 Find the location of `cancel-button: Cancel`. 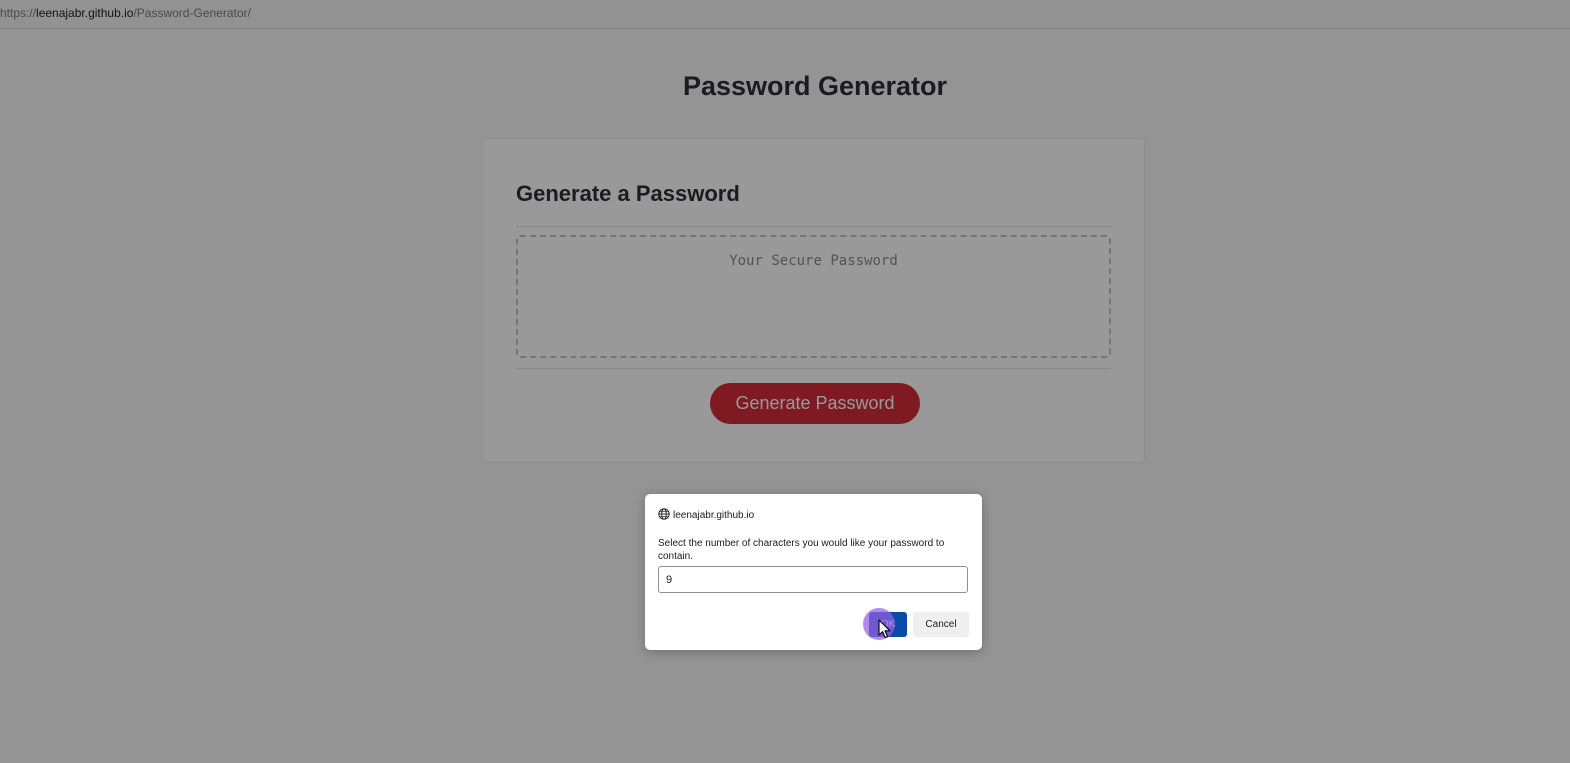

cancel-button: Cancel is located at coordinates (941, 624).